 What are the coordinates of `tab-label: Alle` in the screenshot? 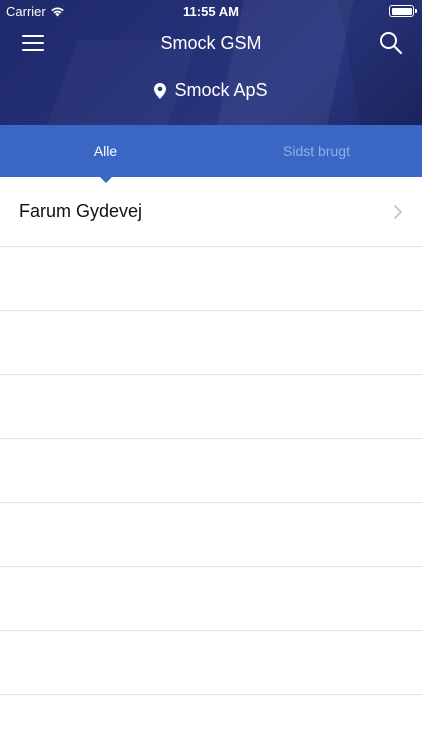 It's located at (105, 151).